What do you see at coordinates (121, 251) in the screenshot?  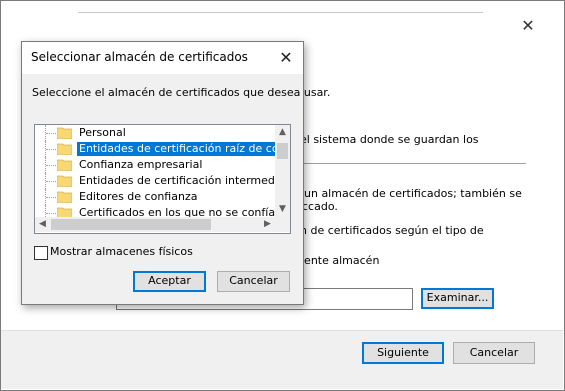 I see `show-physical-stores-label: Mostrar almacenes físicos` at bounding box center [121, 251].